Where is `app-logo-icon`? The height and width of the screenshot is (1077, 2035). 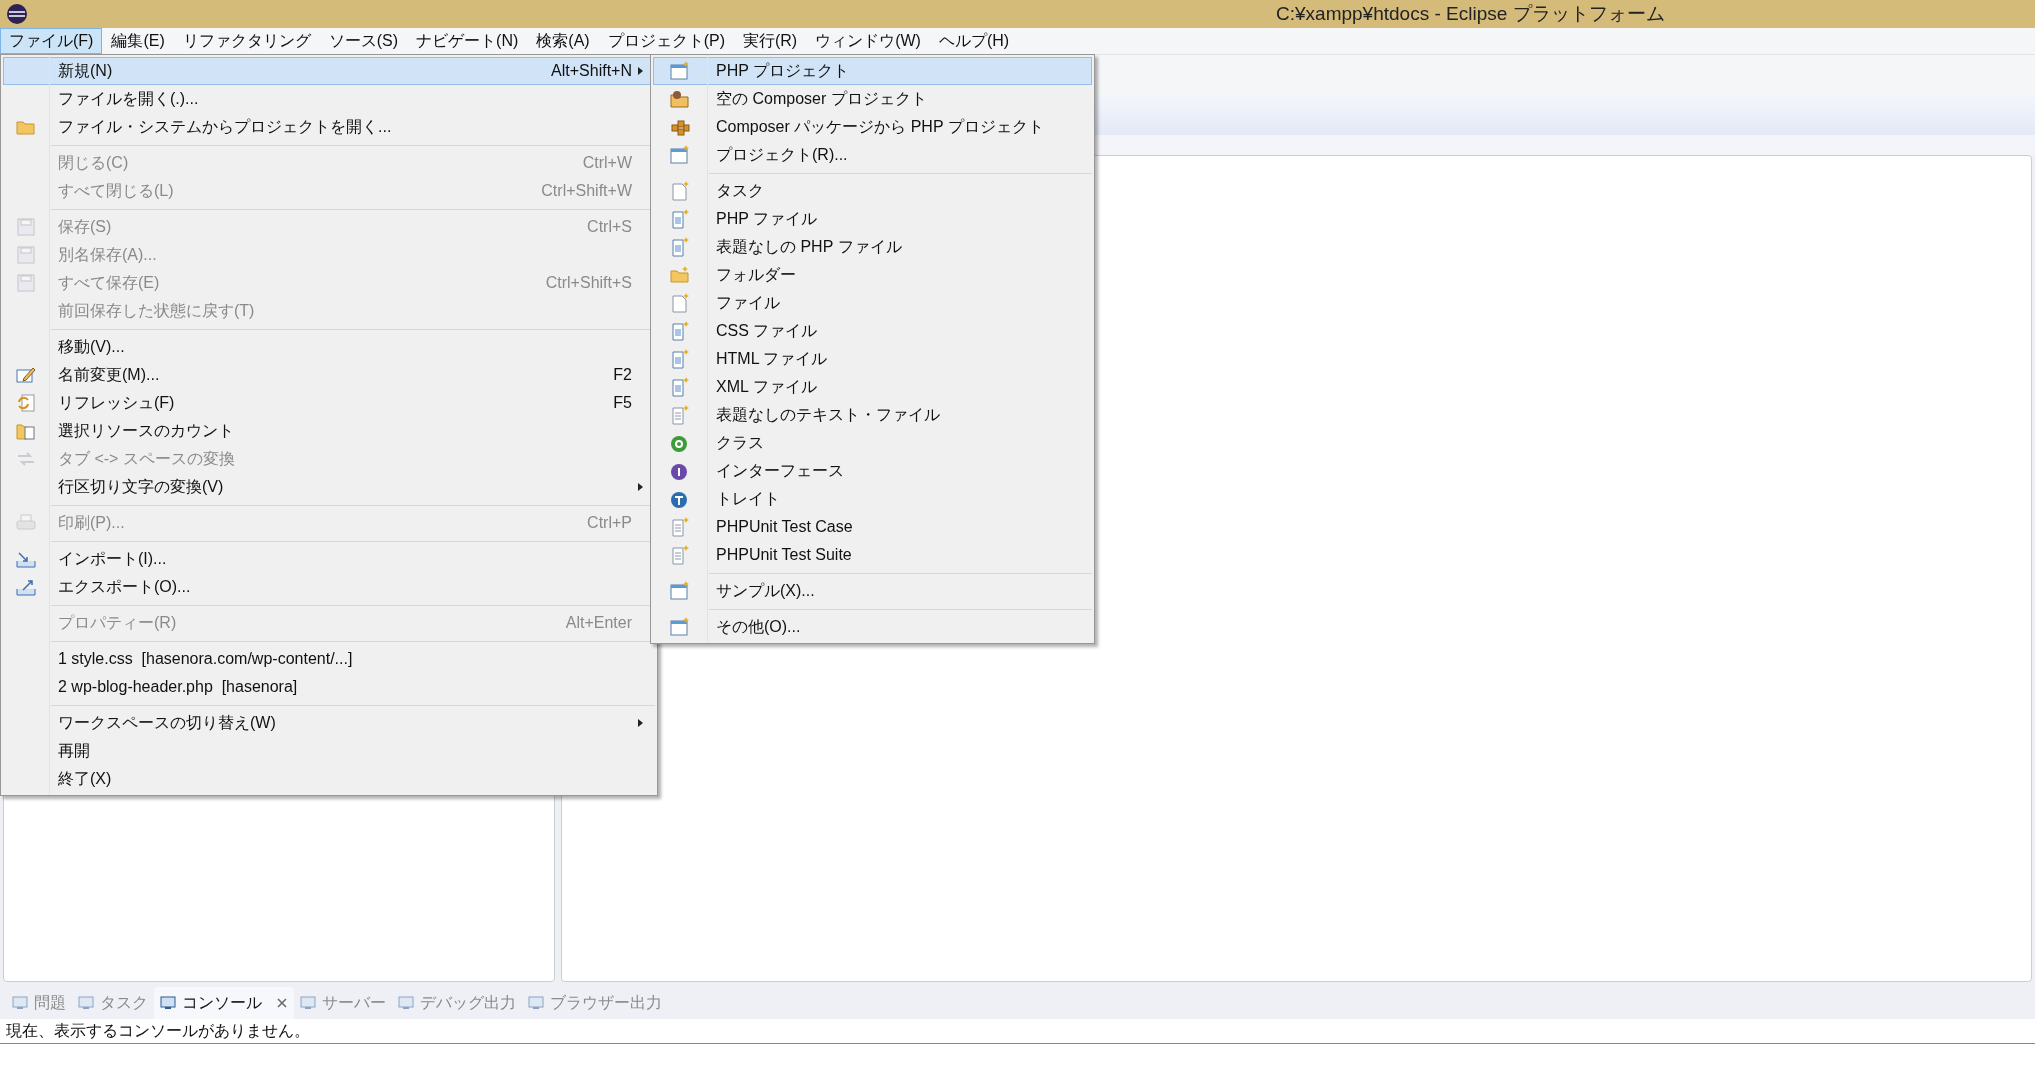 app-logo-icon is located at coordinates (17, 14).